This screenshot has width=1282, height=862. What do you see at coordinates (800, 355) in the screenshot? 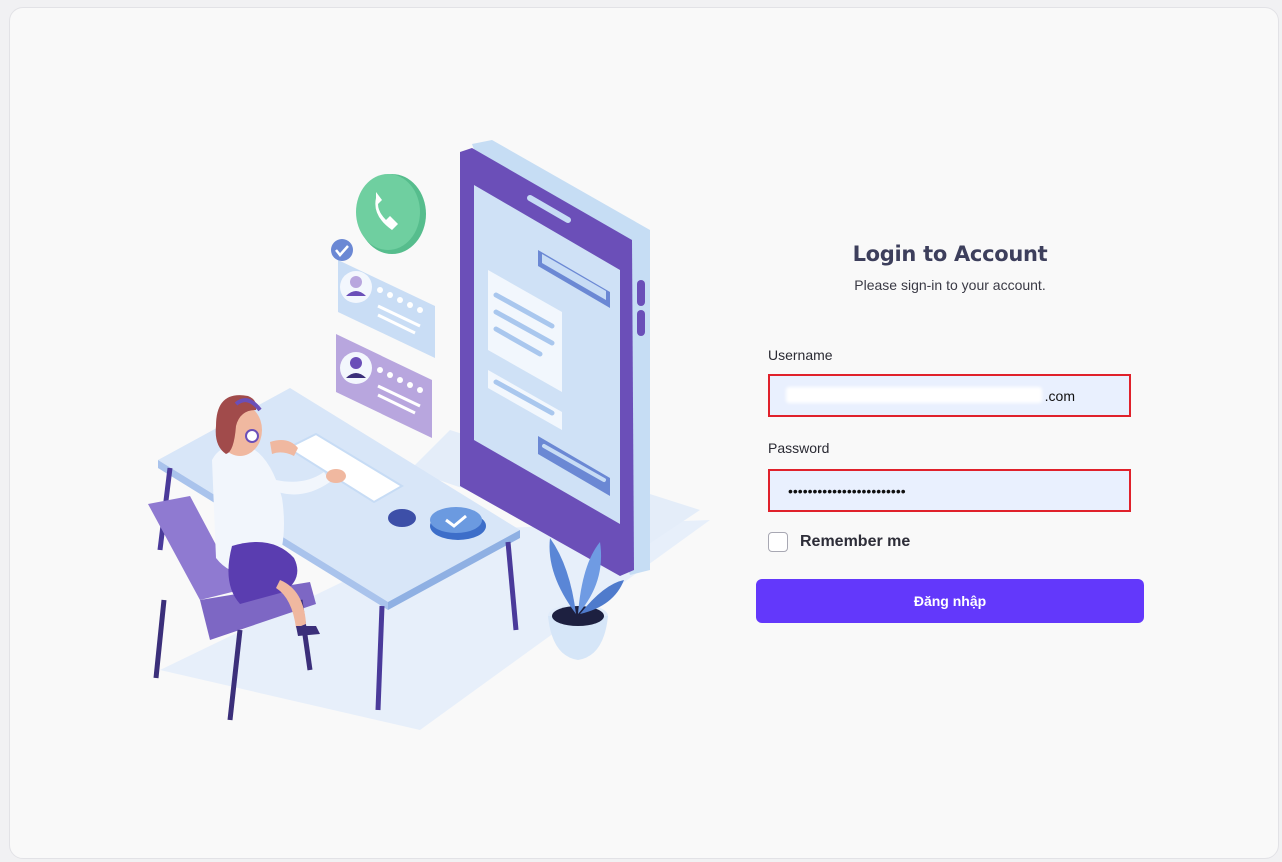
I see `username-label: Username` at bounding box center [800, 355].